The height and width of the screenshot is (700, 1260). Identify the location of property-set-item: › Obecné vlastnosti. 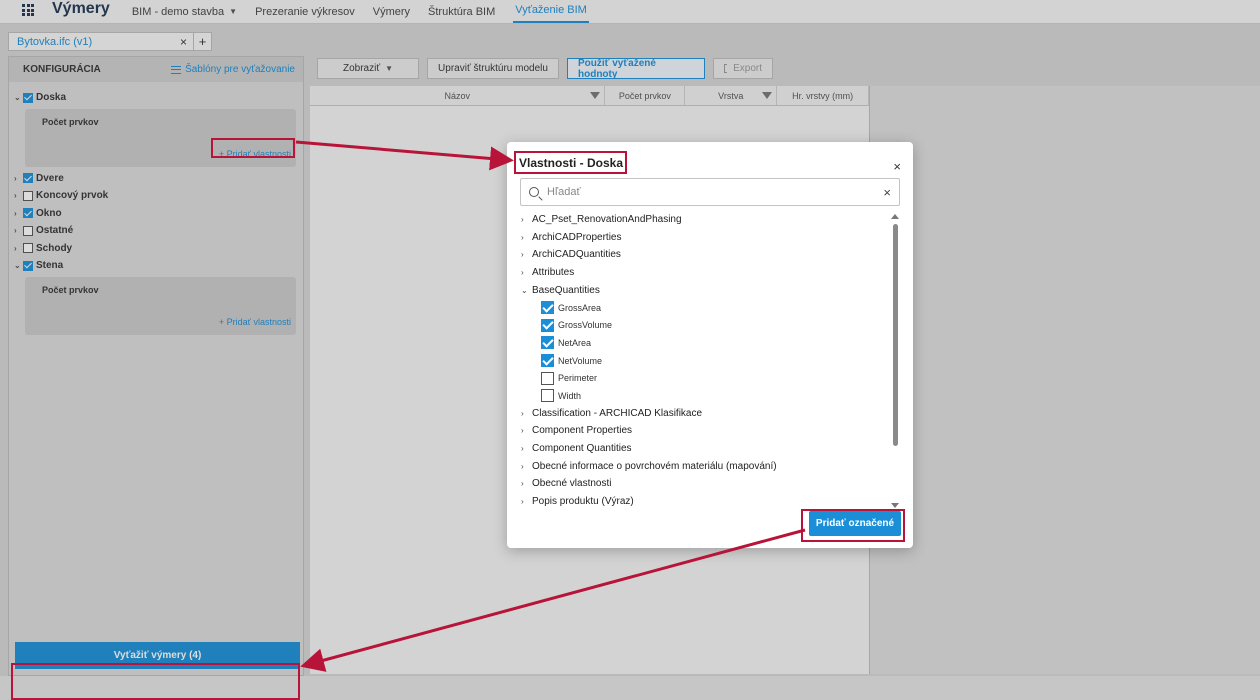
(701, 484).